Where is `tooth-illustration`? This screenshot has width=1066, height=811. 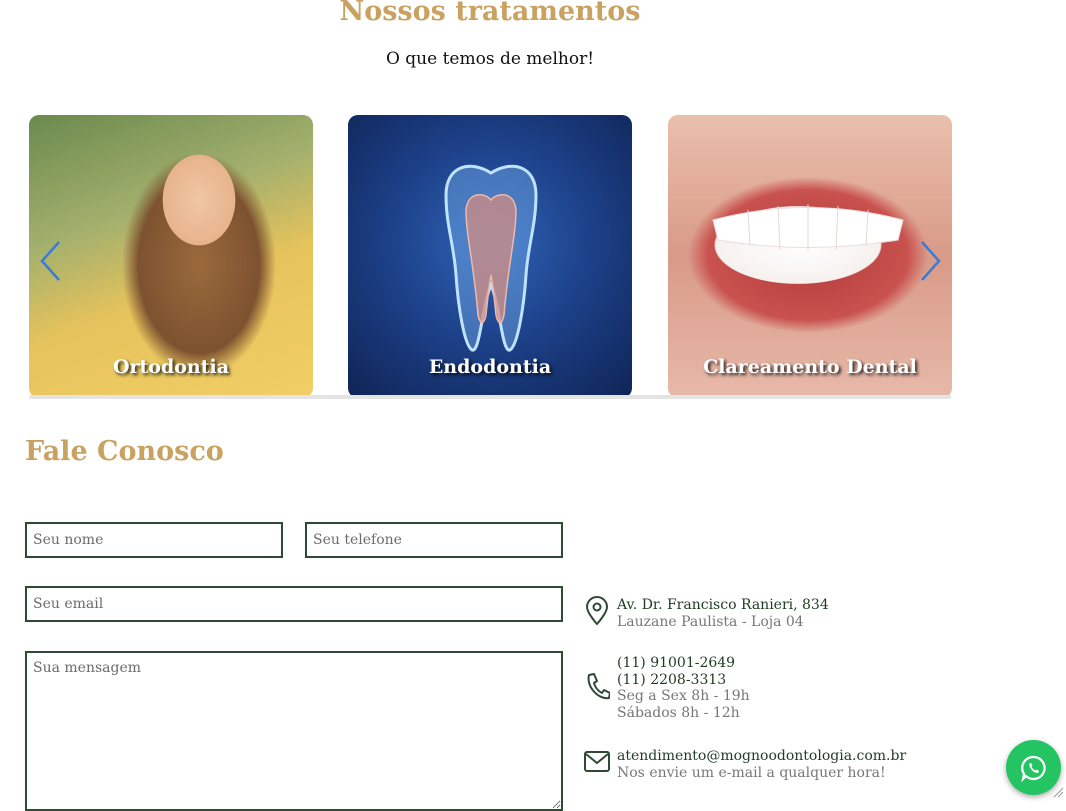 tooth-illustration is located at coordinates (491, 258).